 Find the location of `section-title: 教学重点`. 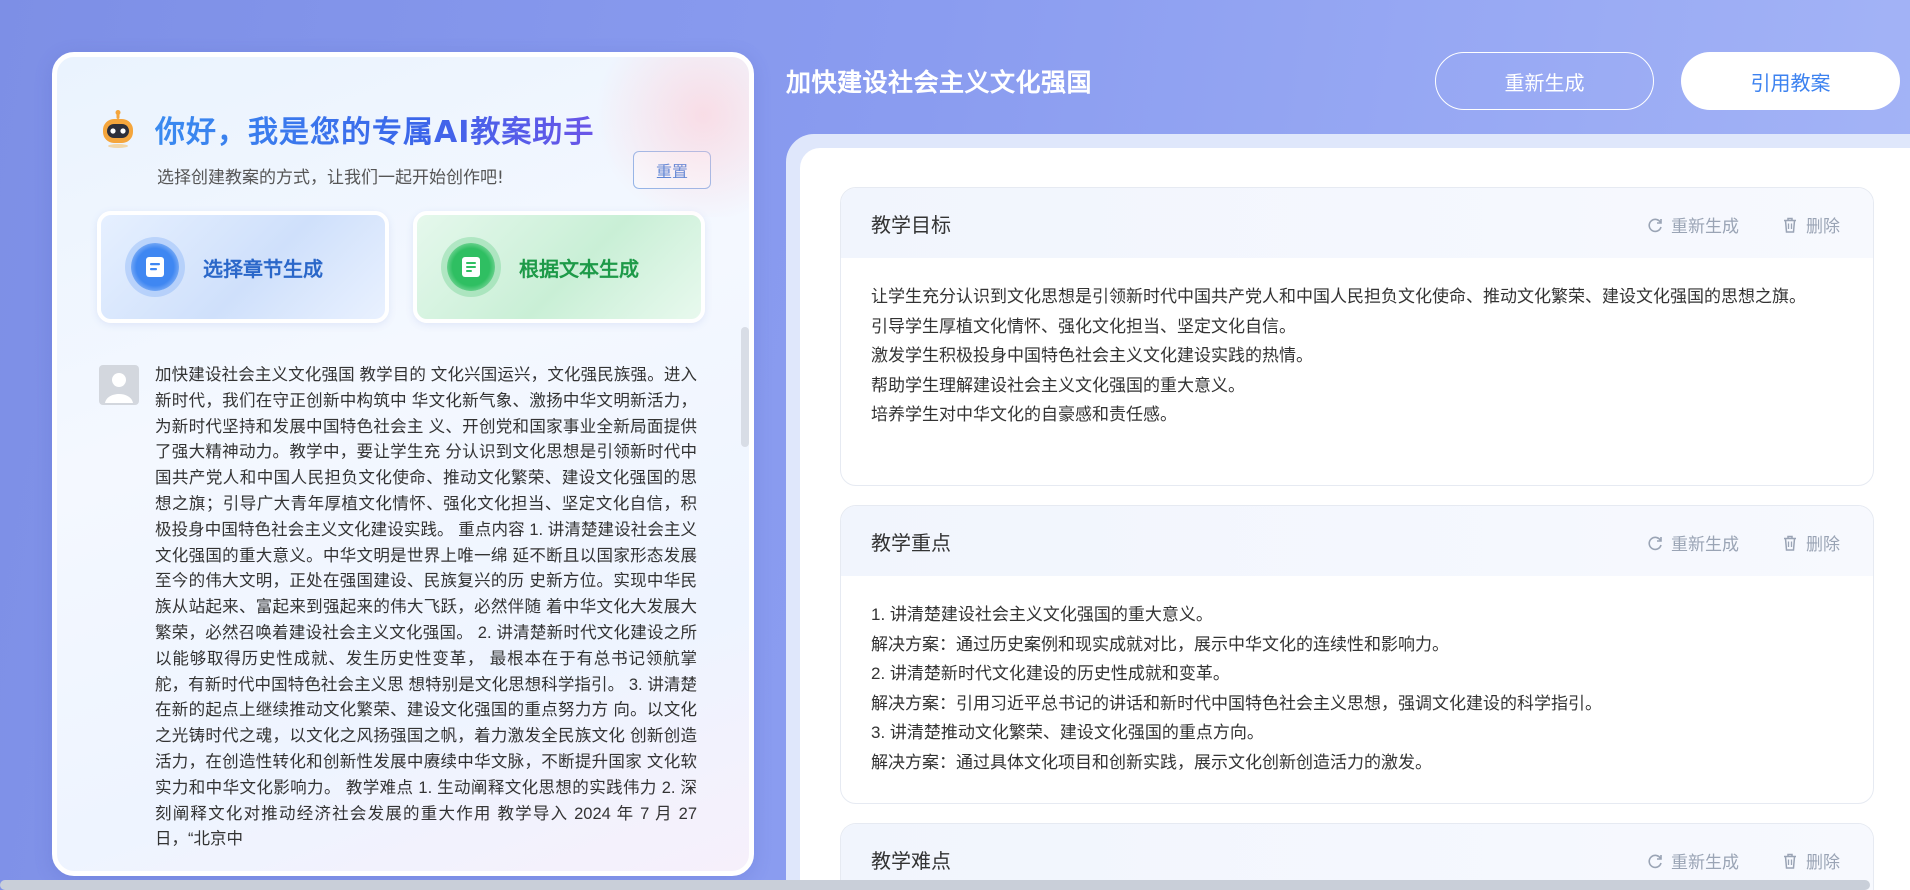

section-title: 教学重点 is located at coordinates (911, 542).